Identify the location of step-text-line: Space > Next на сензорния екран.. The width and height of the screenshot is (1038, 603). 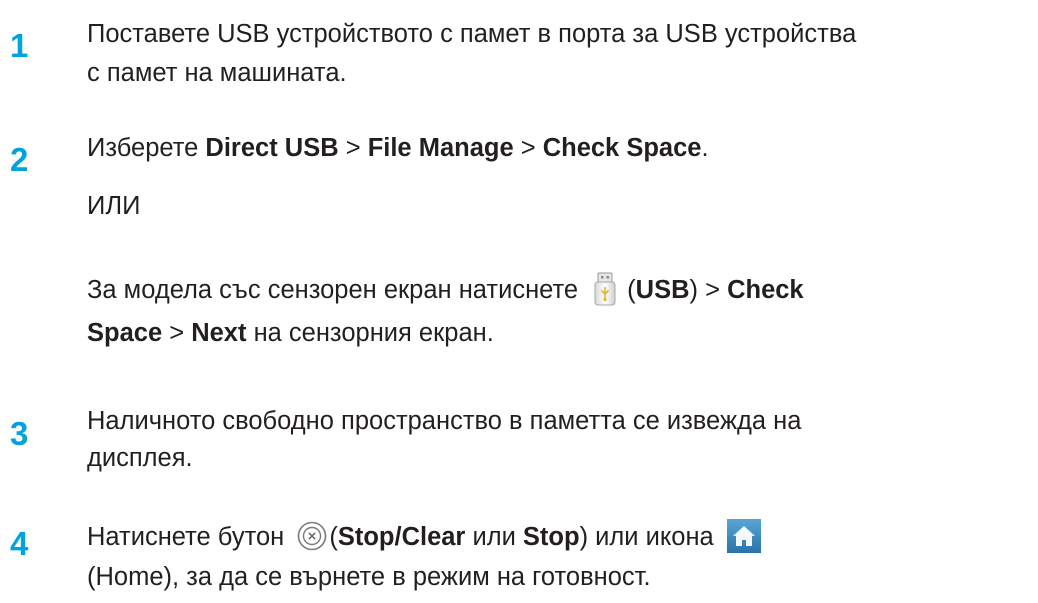
(290, 333).